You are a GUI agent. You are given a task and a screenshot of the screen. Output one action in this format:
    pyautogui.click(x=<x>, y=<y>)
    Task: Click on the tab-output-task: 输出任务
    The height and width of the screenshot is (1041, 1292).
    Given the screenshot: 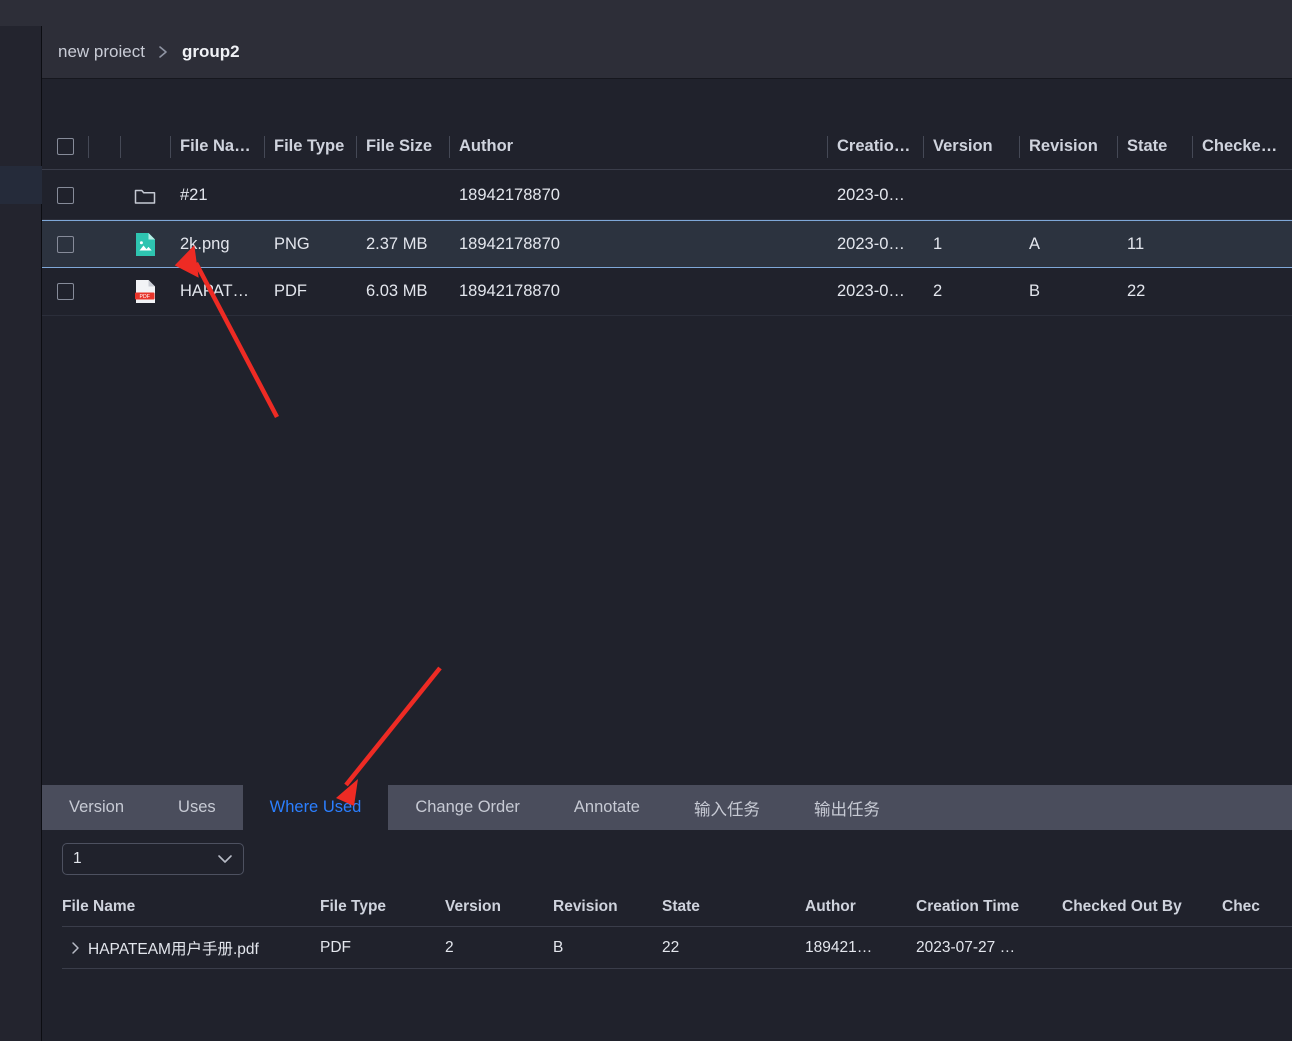 What is the action you would take?
    pyautogui.click(x=847, y=807)
    